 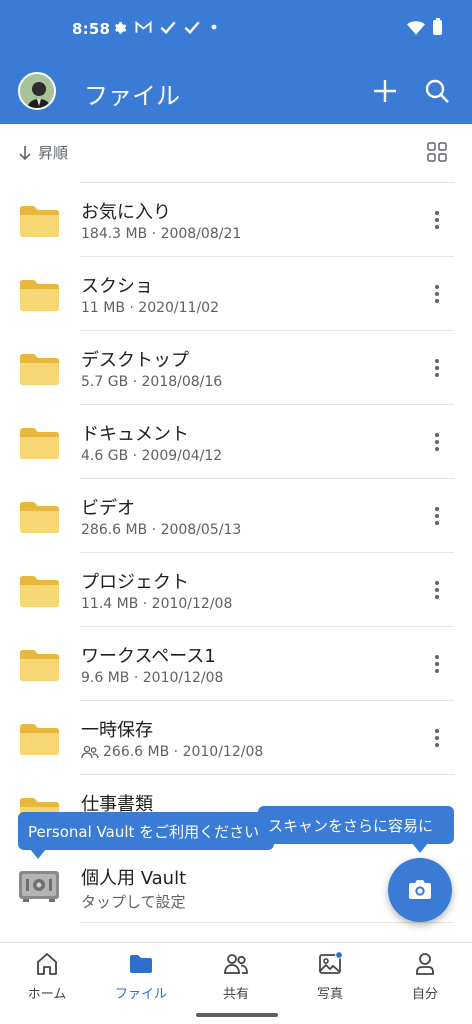 I want to click on nav-me-label: 自分, so click(x=424, y=994).